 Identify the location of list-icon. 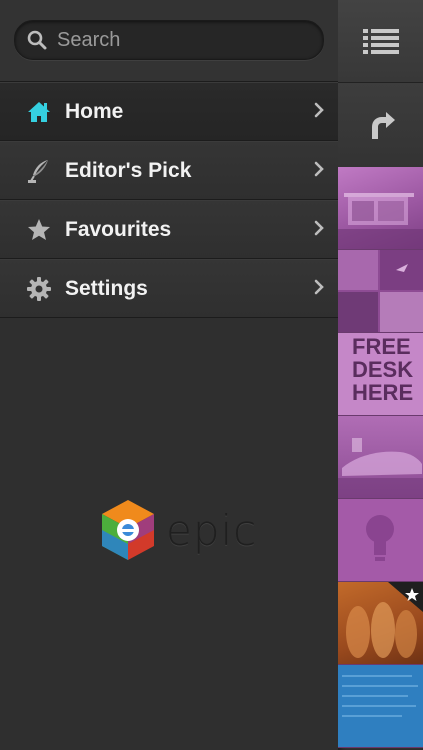
(380, 41).